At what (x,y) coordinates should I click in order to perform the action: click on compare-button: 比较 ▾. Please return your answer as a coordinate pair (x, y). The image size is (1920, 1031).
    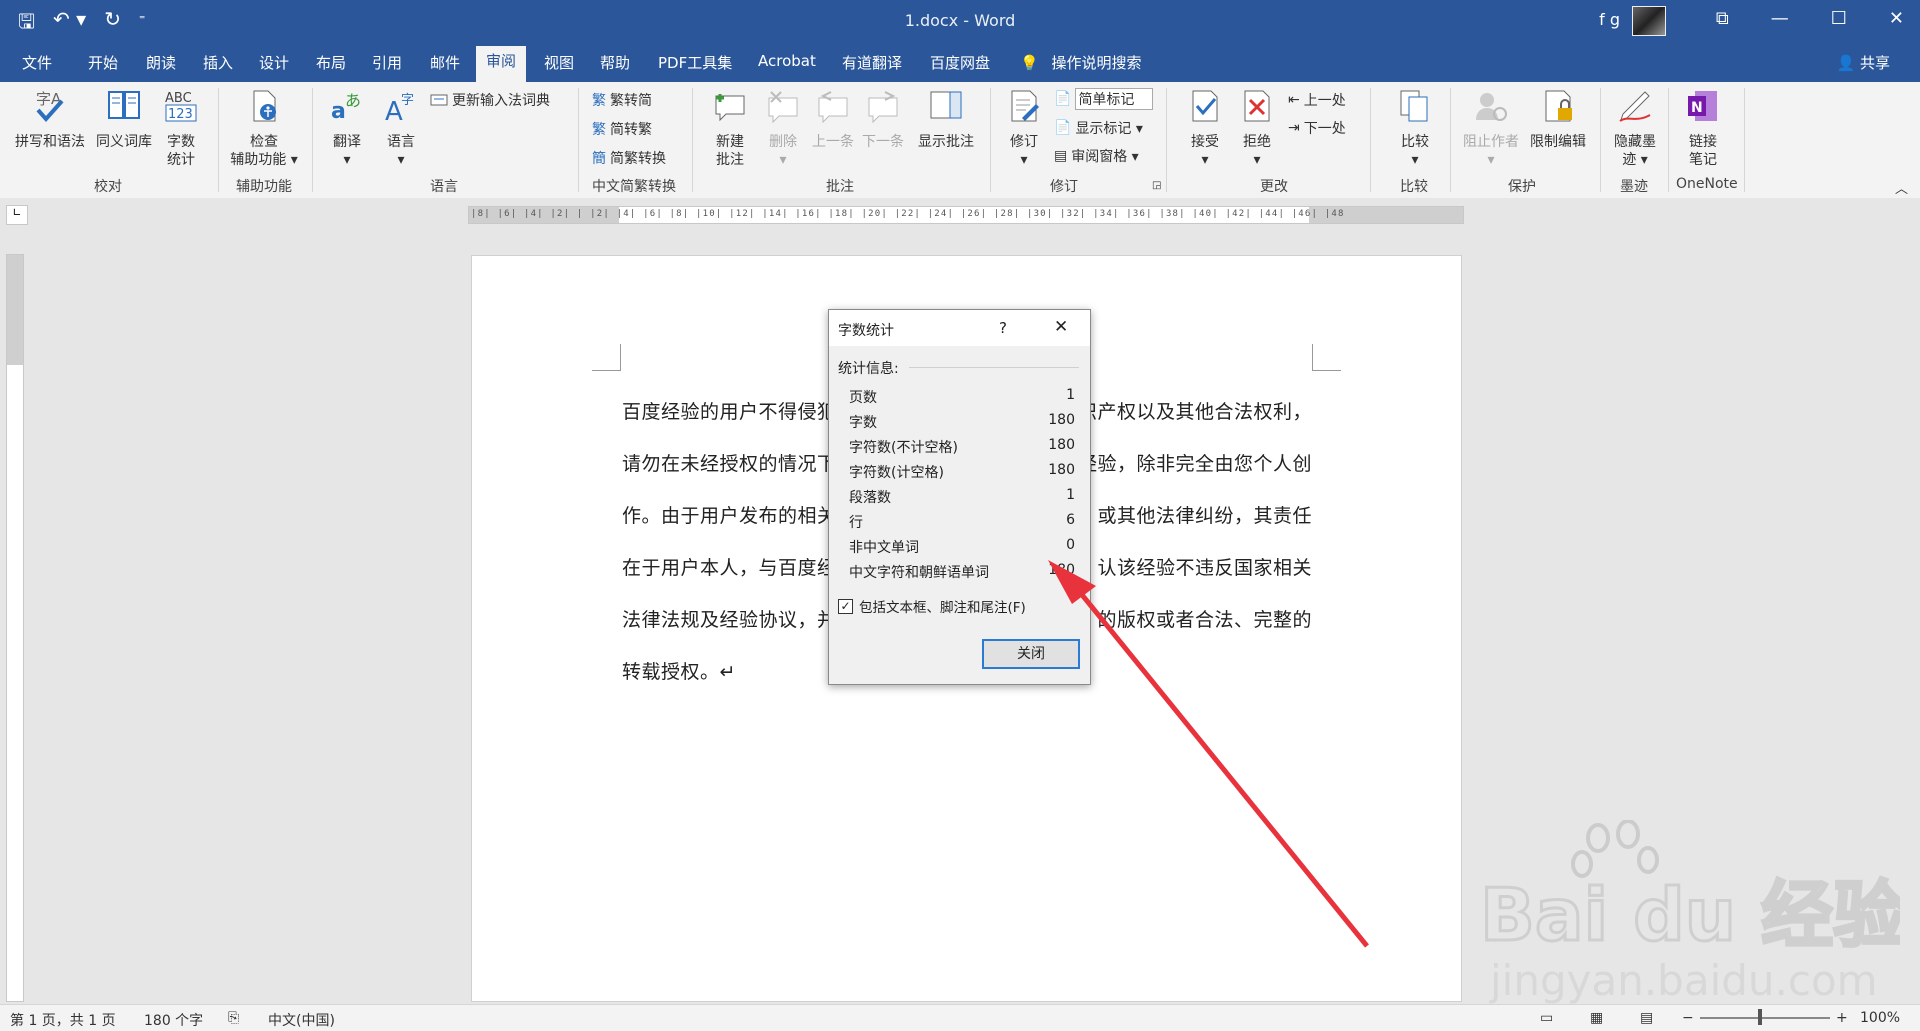
    Looking at the image, I should click on (1415, 128).